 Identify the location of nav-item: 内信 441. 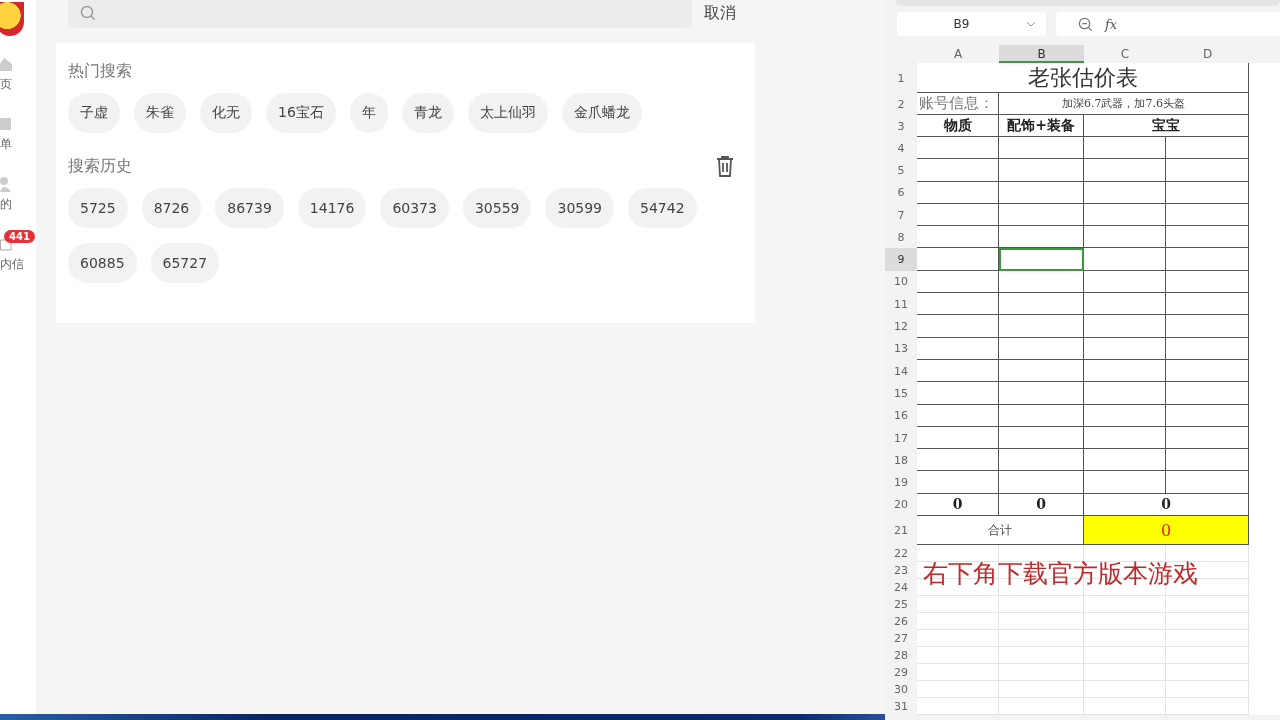
(18, 260).